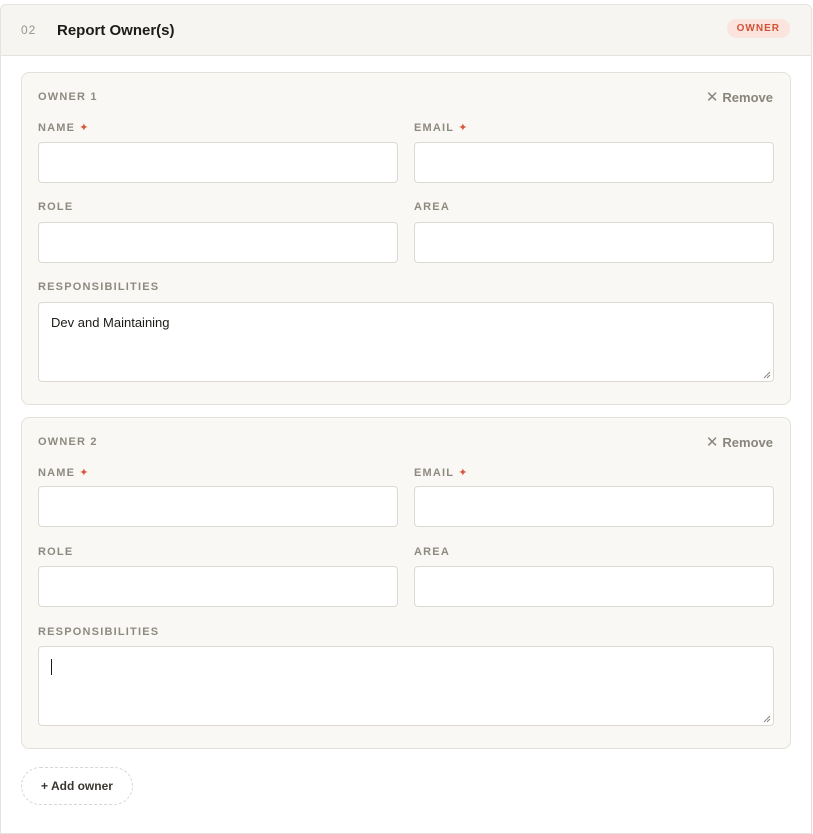 This screenshot has width=813, height=834. Describe the element at coordinates (406, 342) in the screenshot. I see `responsibilities-field: Dev and Maintaining` at that location.